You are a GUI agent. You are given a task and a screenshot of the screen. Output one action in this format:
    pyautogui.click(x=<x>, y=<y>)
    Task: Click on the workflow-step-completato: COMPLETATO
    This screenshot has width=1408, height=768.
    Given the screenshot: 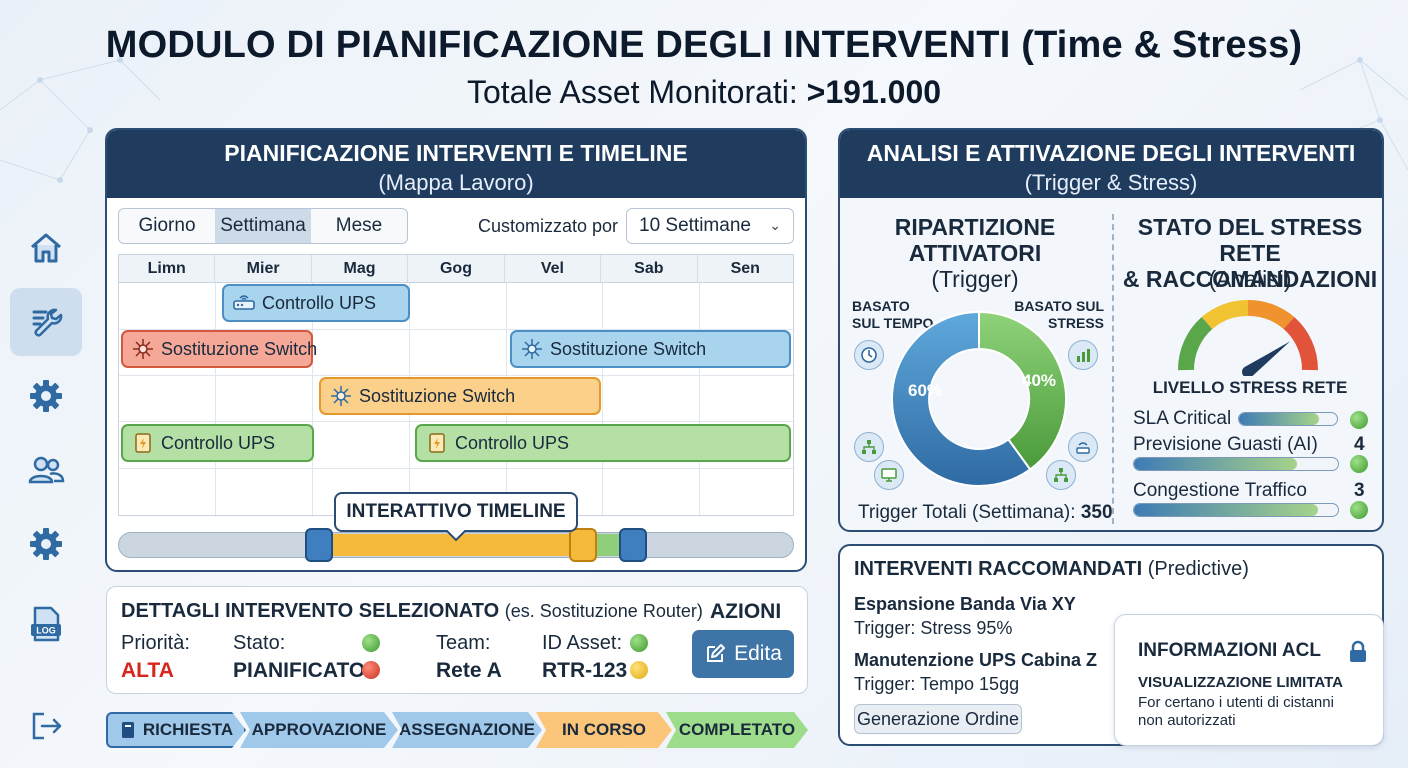 What is the action you would take?
    pyautogui.click(x=737, y=730)
    